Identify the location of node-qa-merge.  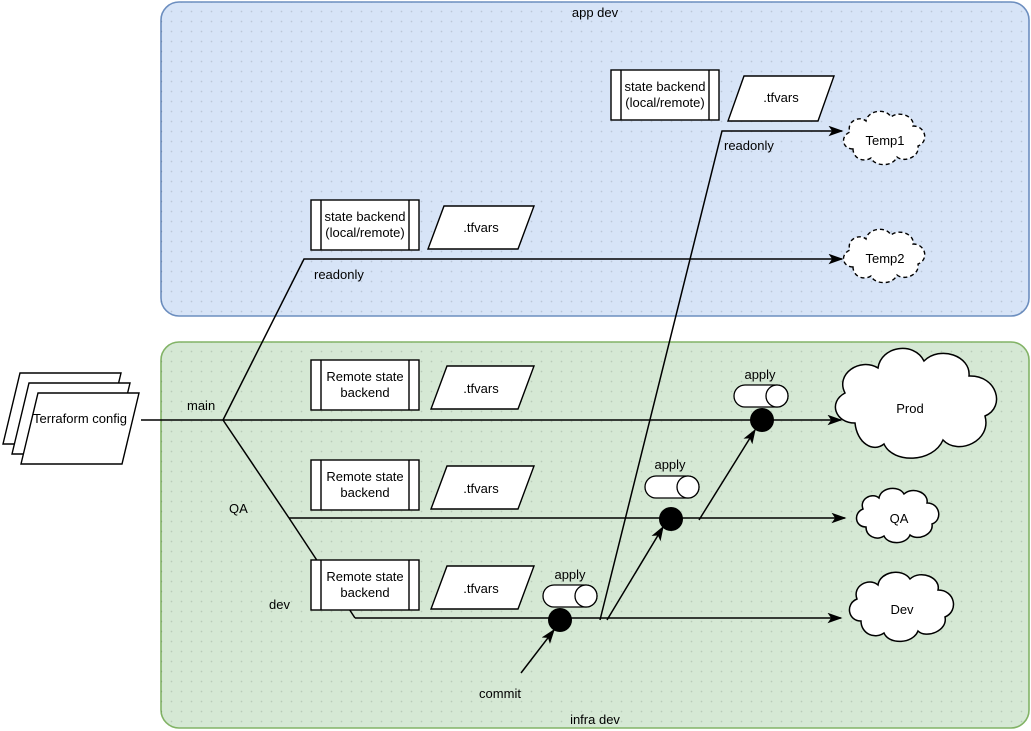
(671, 519).